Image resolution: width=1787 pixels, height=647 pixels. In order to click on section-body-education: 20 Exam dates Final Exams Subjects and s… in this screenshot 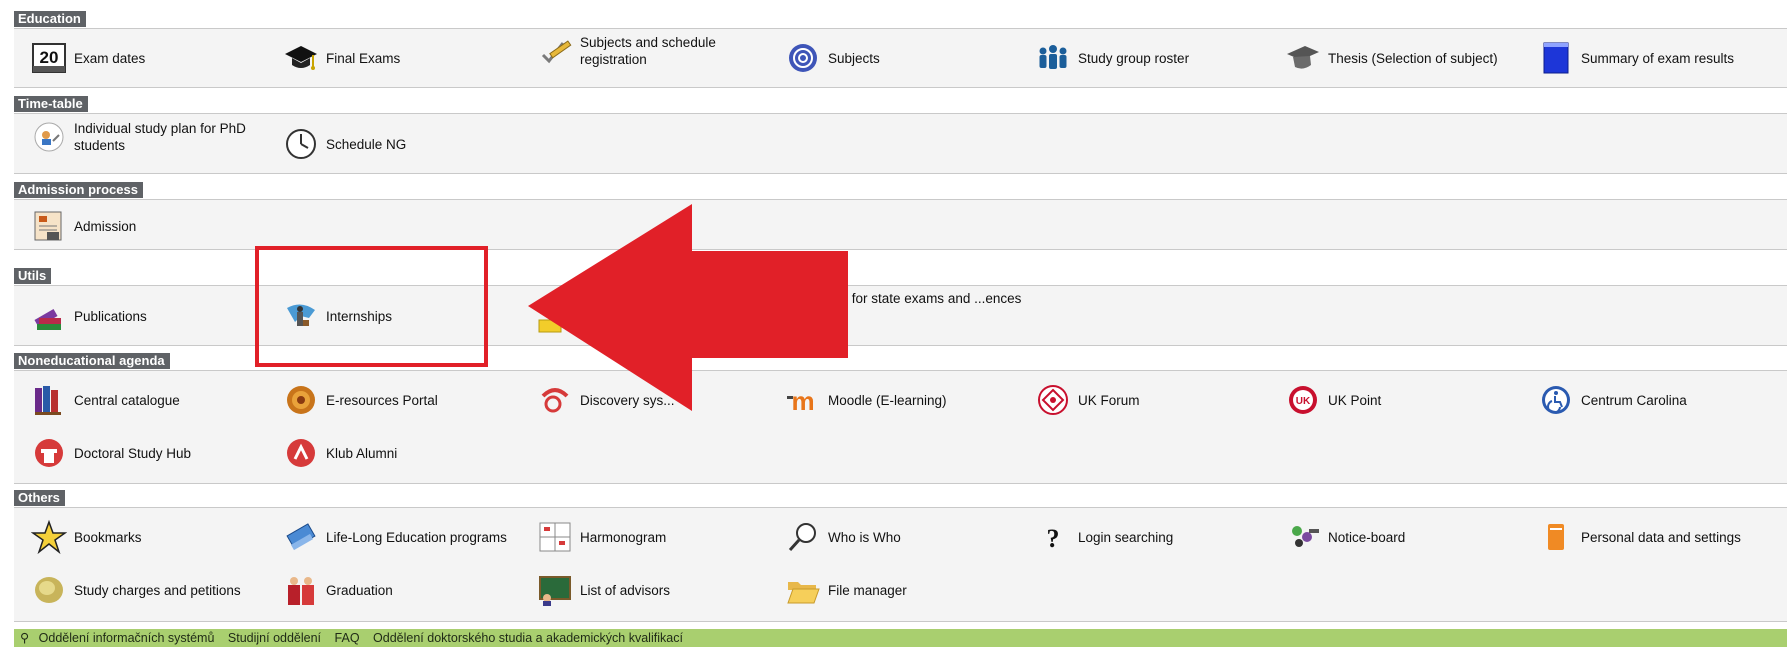, I will do `click(900, 58)`.